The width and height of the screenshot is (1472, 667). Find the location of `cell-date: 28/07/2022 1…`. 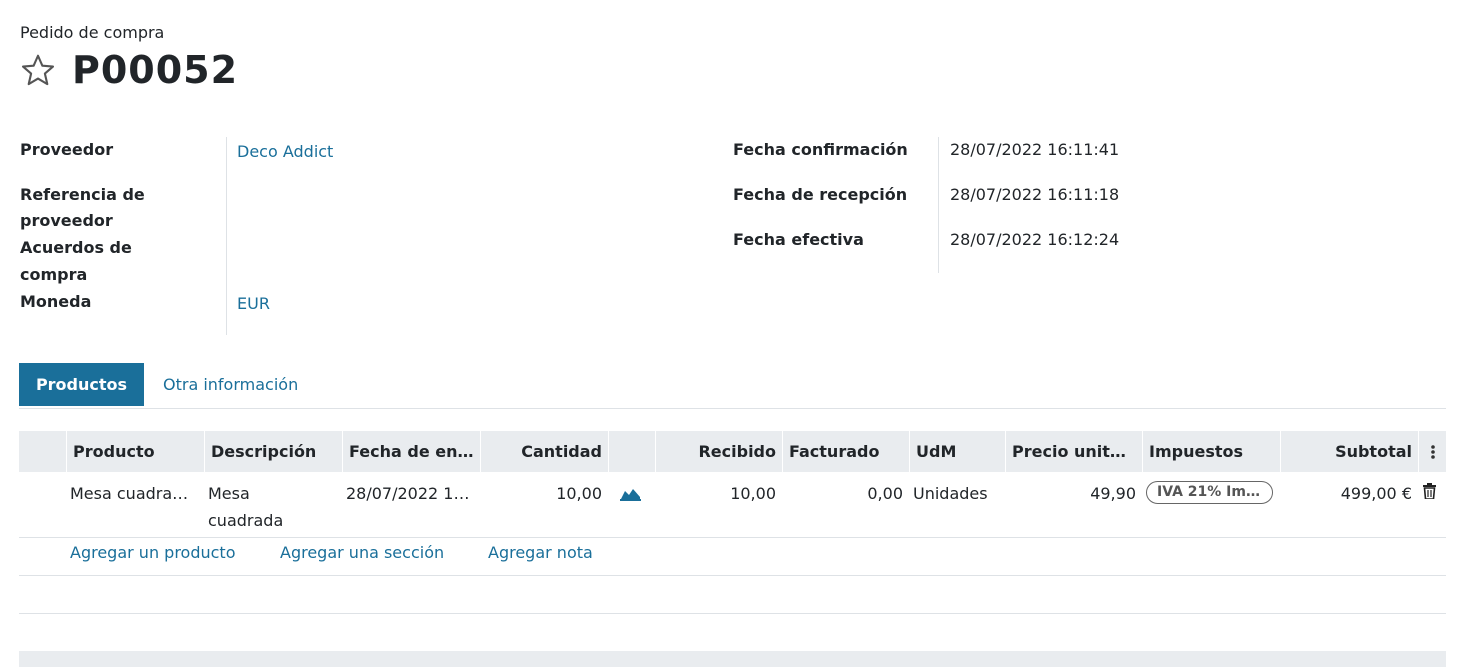

cell-date: 28/07/2022 1… is located at coordinates (410, 493).